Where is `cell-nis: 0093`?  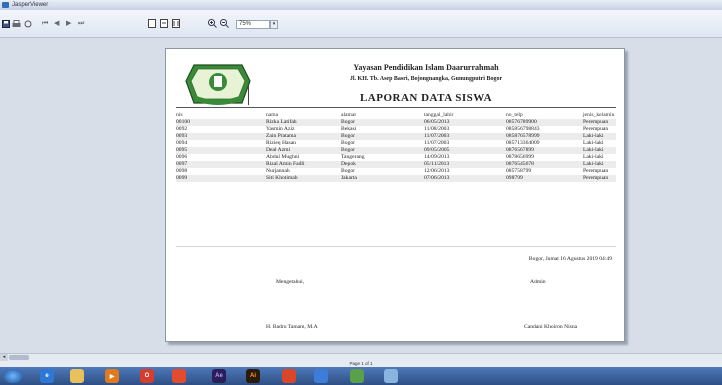 cell-nis: 0093 is located at coordinates (182, 136).